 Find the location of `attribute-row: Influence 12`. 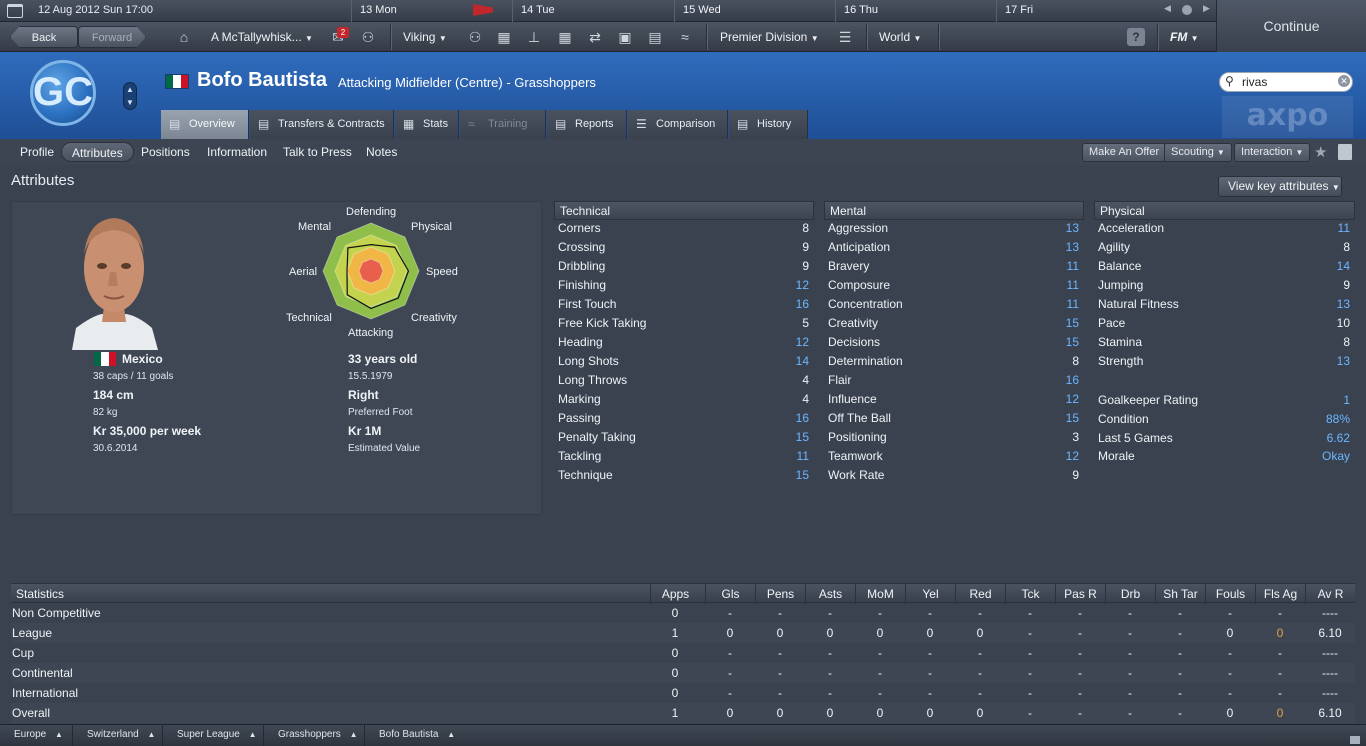

attribute-row: Influence 12 is located at coordinates (953, 399).